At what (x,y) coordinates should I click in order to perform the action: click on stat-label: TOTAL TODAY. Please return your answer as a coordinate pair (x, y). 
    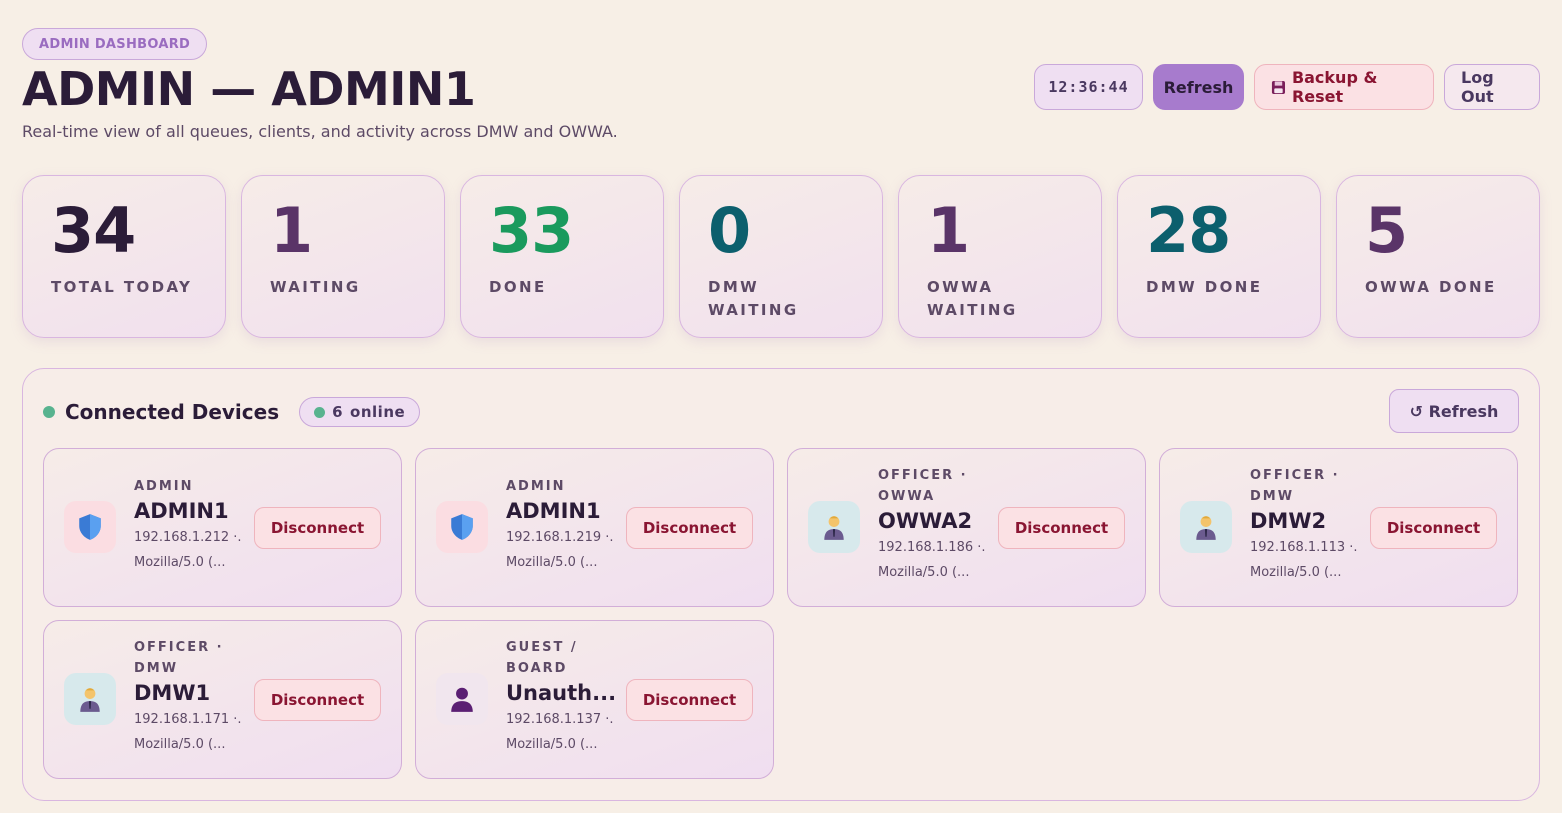
    Looking at the image, I should click on (122, 287).